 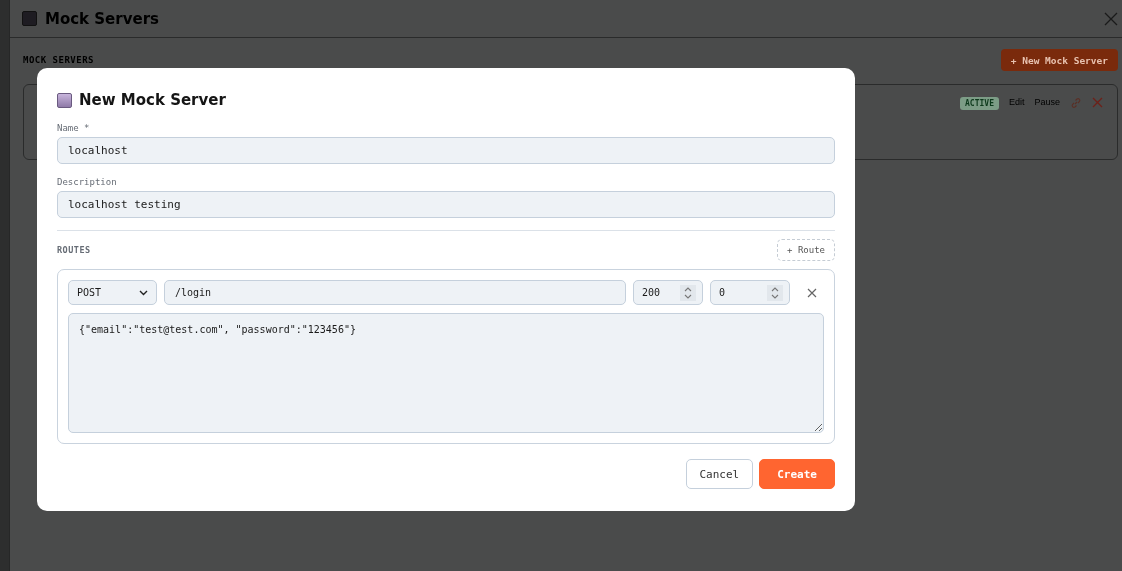 I want to click on window-title: Mock Servers, so click(x=102, y=18).